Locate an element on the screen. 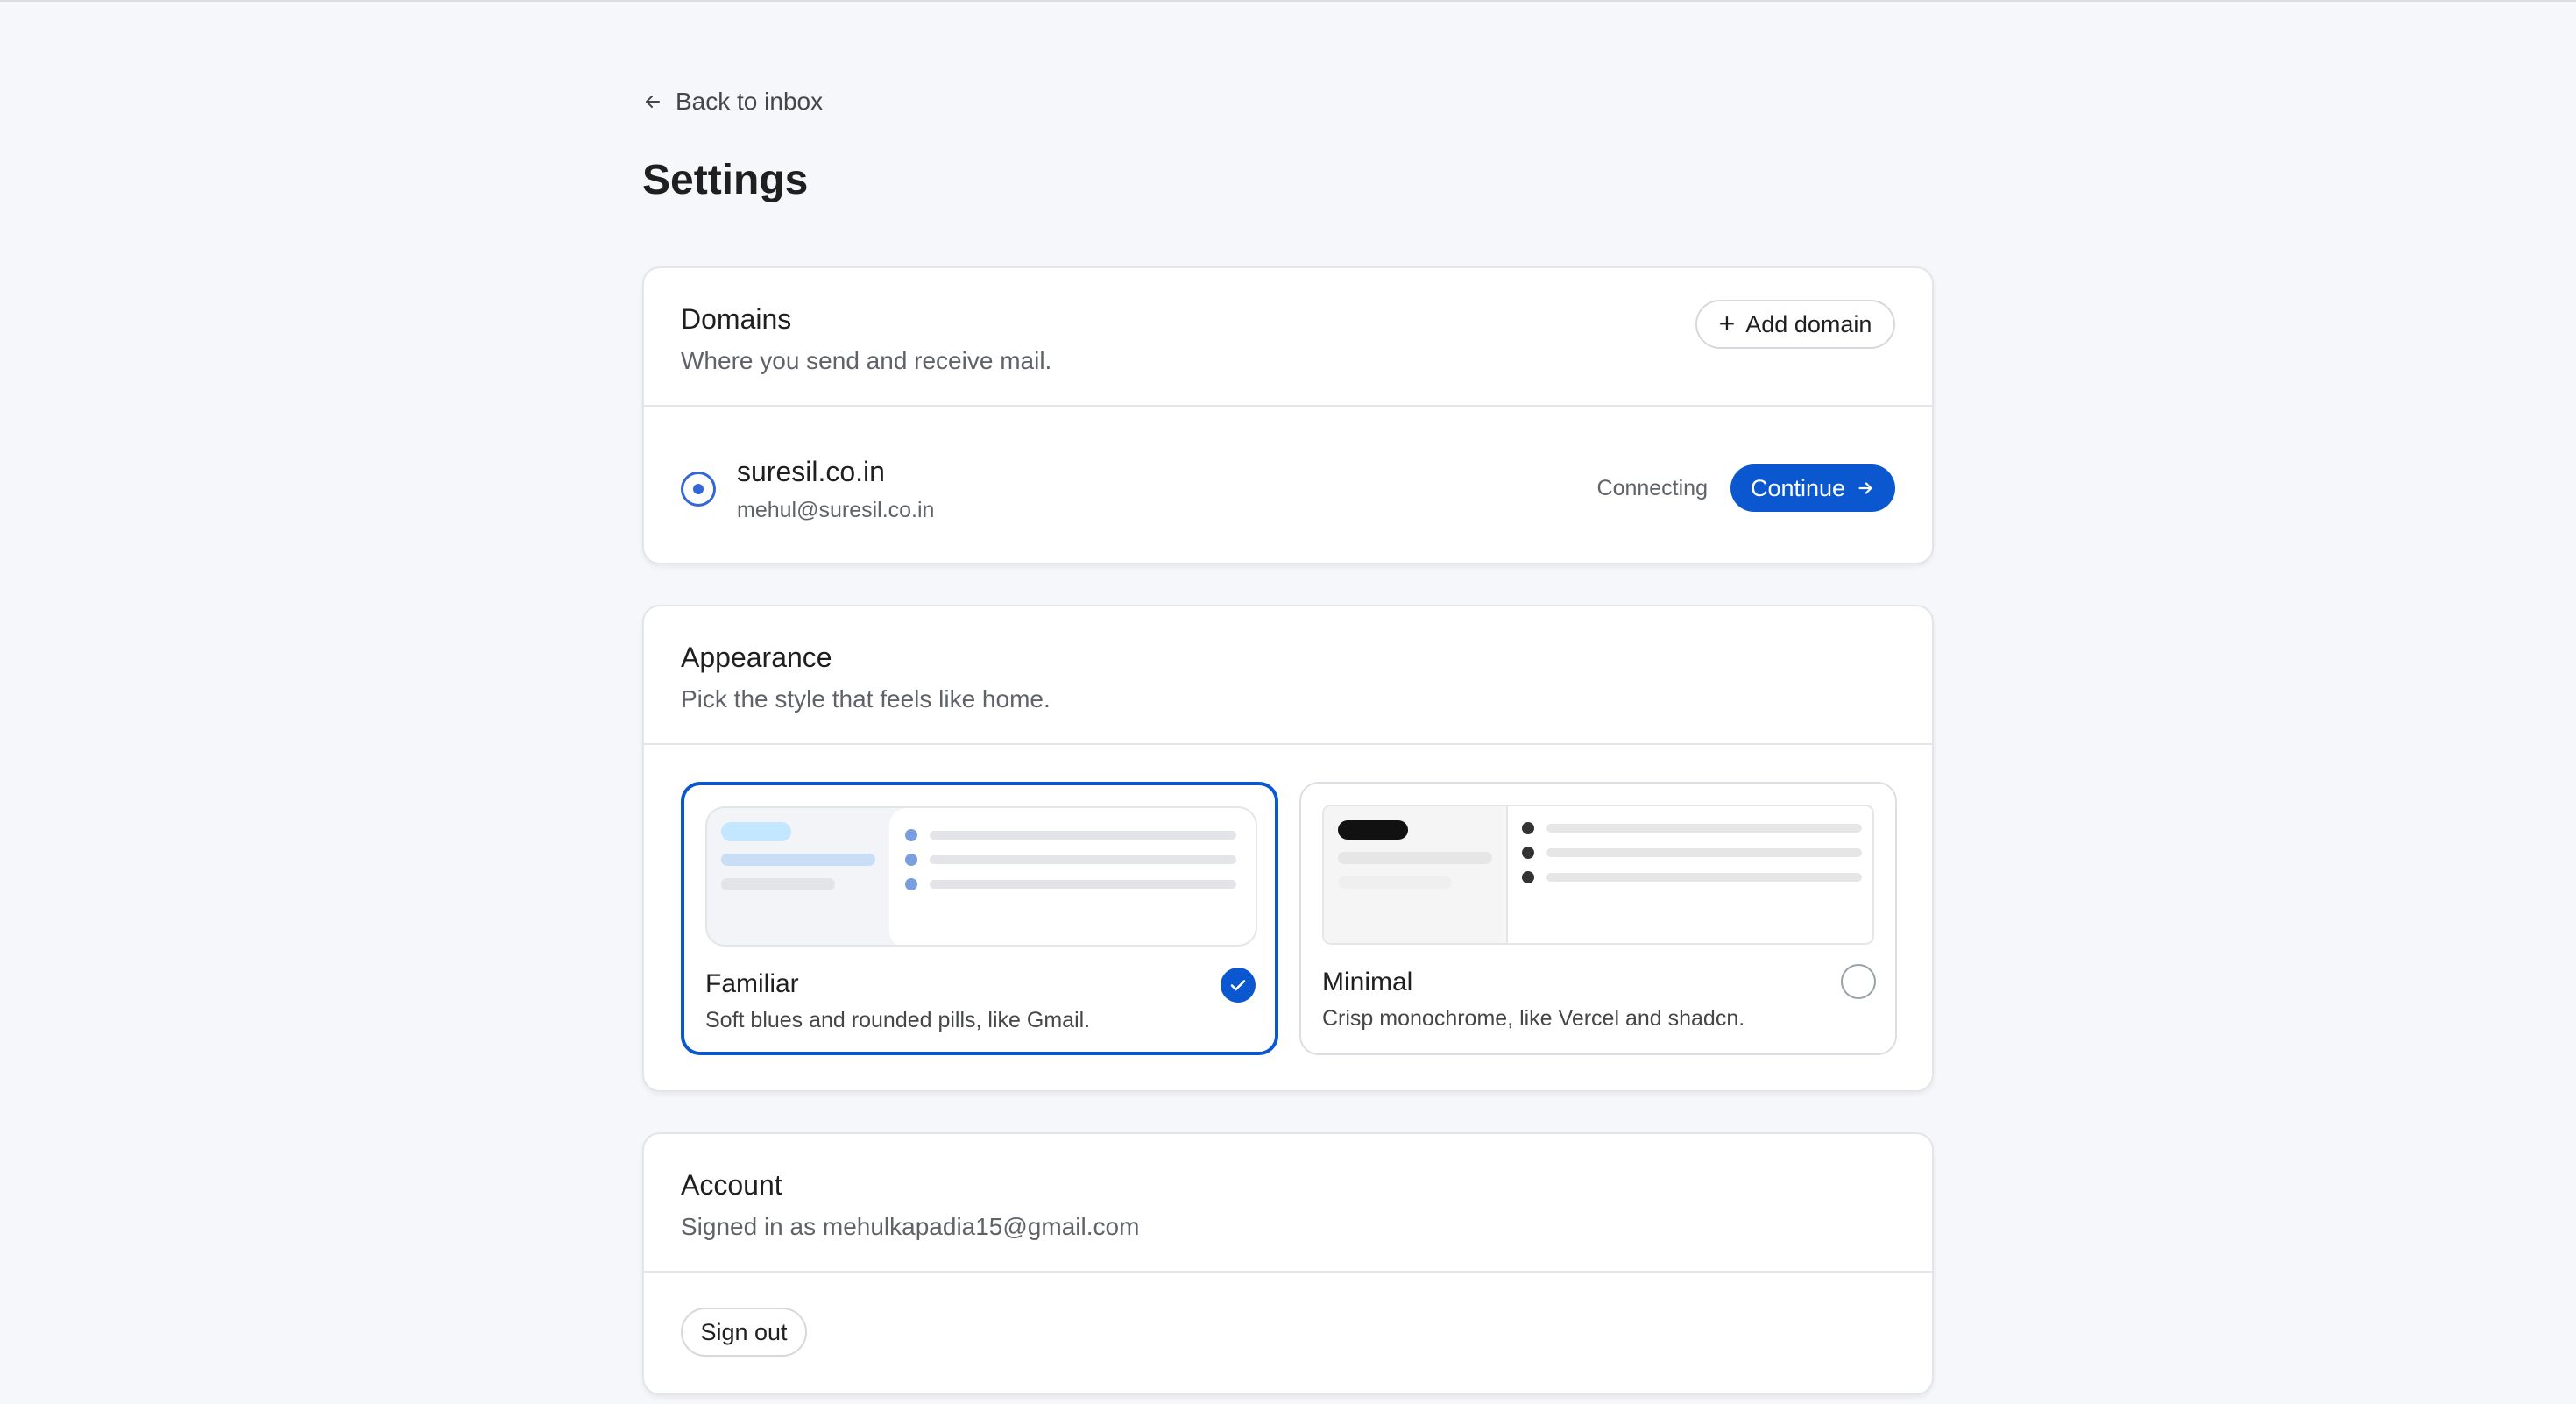 This screenshot has height=1404, width=2576. domains-title: Domains is located at coordinates (736, 319).